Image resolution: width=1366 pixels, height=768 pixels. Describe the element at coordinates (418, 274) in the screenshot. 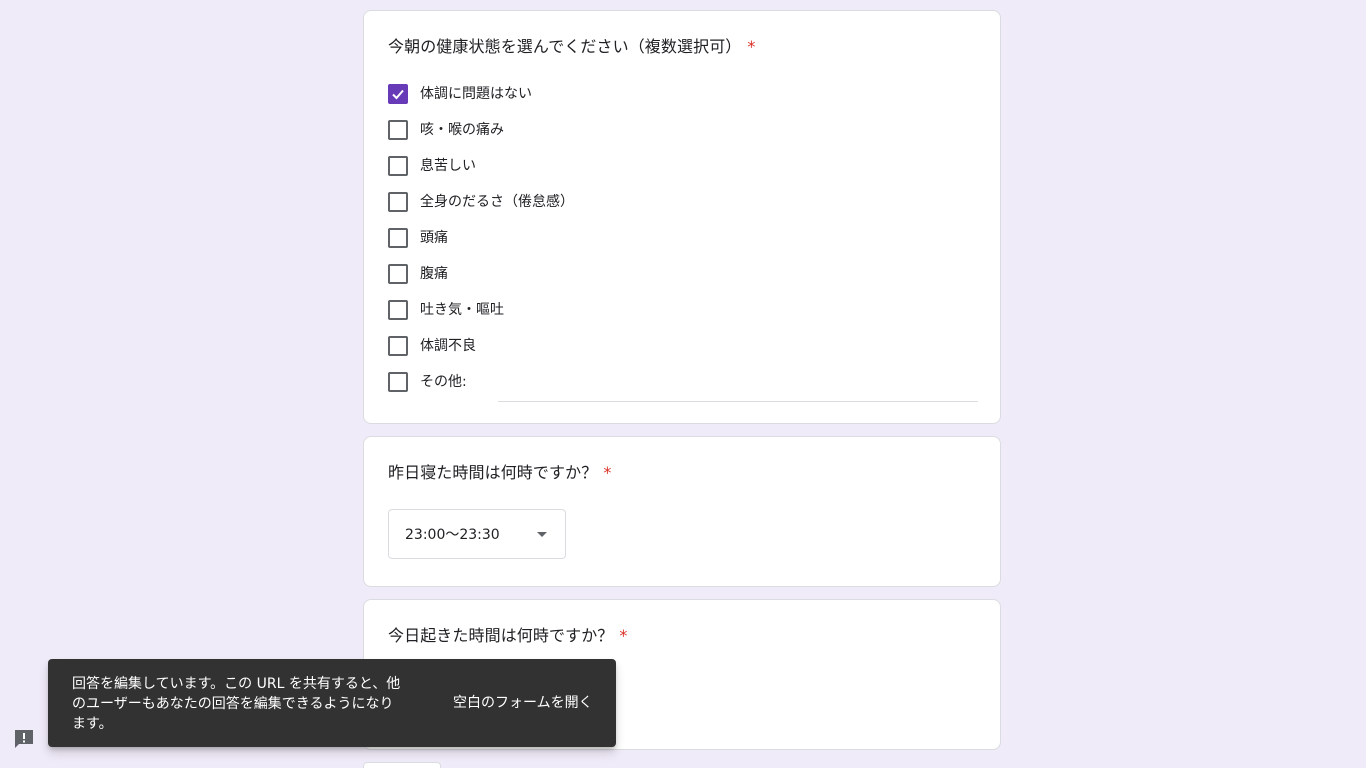

I see `checkbox-option: 腹痛` at that location.